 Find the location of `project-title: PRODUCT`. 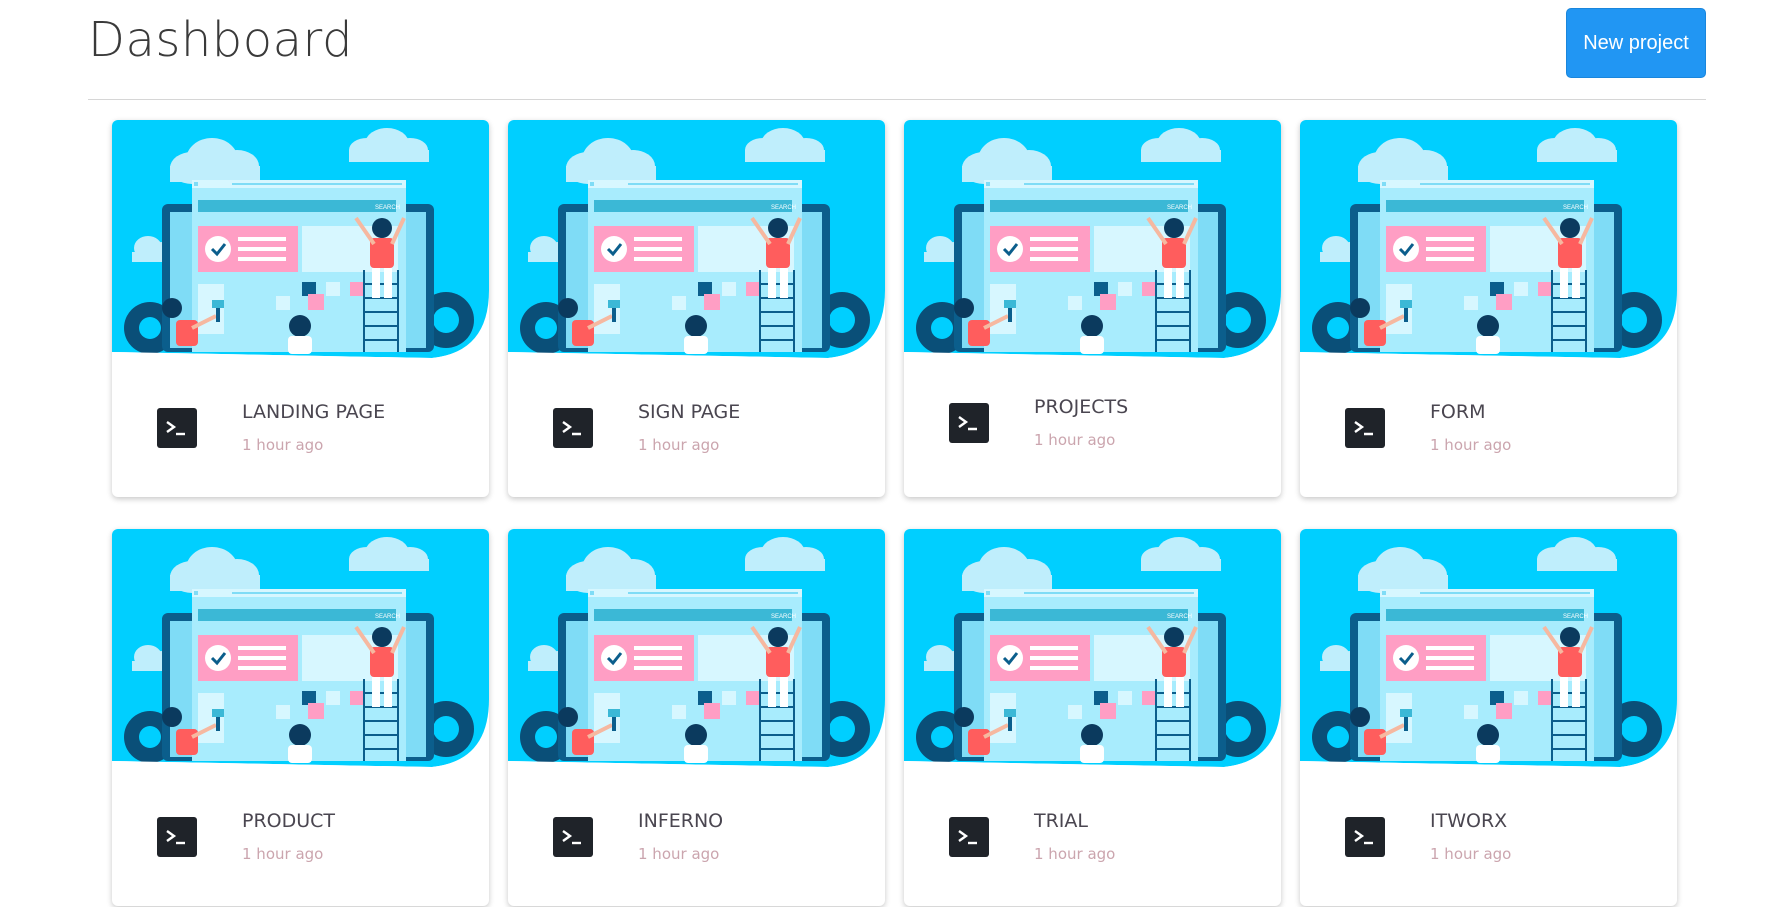

project-title: PRODUCT is located at coordinates (289, 821).